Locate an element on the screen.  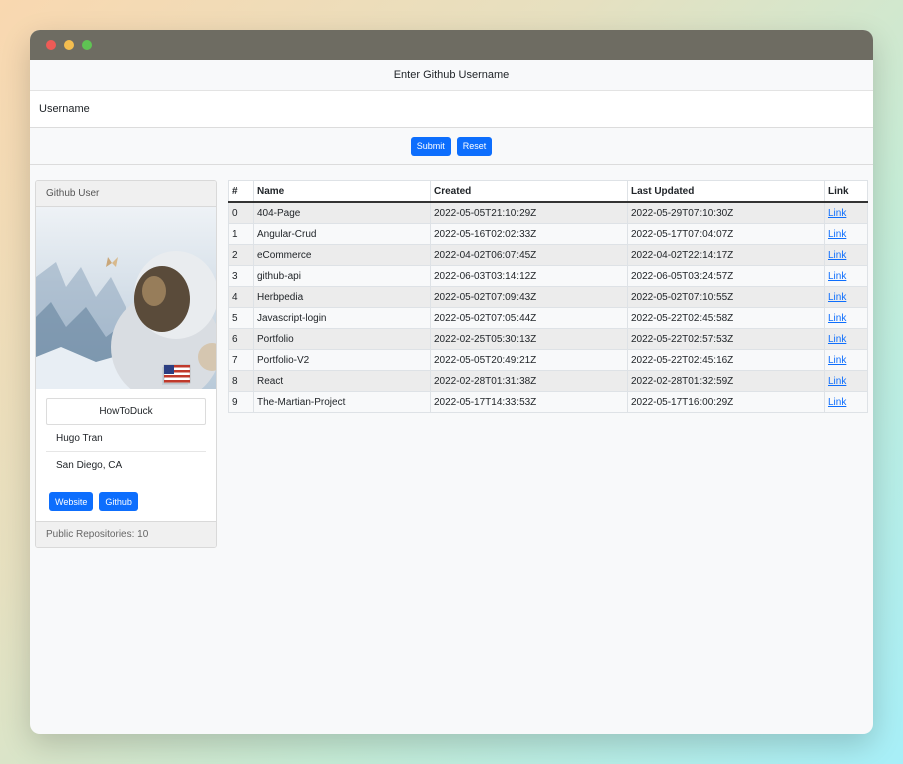
cell-updated: 2022-02-28T01:32:59Z is located at coordinates (726, 381).